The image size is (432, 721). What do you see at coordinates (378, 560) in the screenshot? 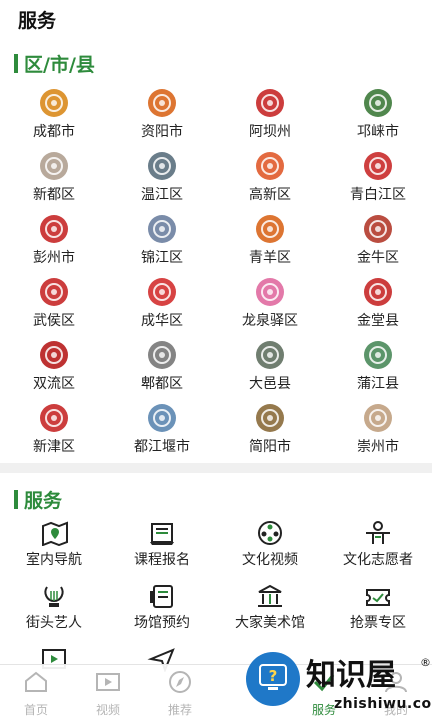
I see `service-label: 文化志愿者` at bounding box center [378, 560].